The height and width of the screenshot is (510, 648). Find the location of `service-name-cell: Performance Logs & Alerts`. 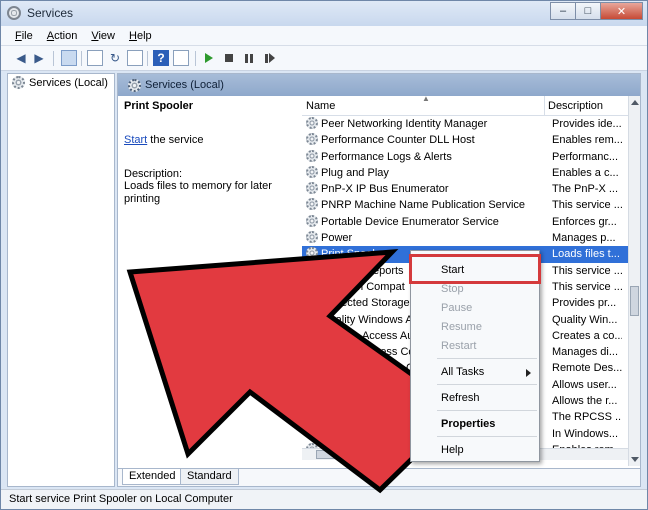

service-name-cell: Performance Logs & Alerts is located at coordinates (386, 156).